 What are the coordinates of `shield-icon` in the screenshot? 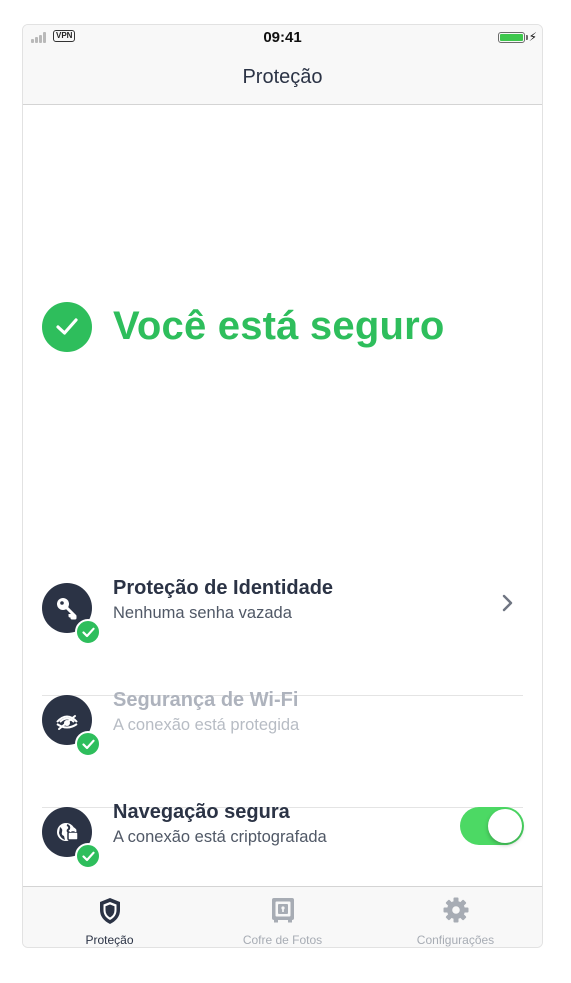 It's located at (109, 911).